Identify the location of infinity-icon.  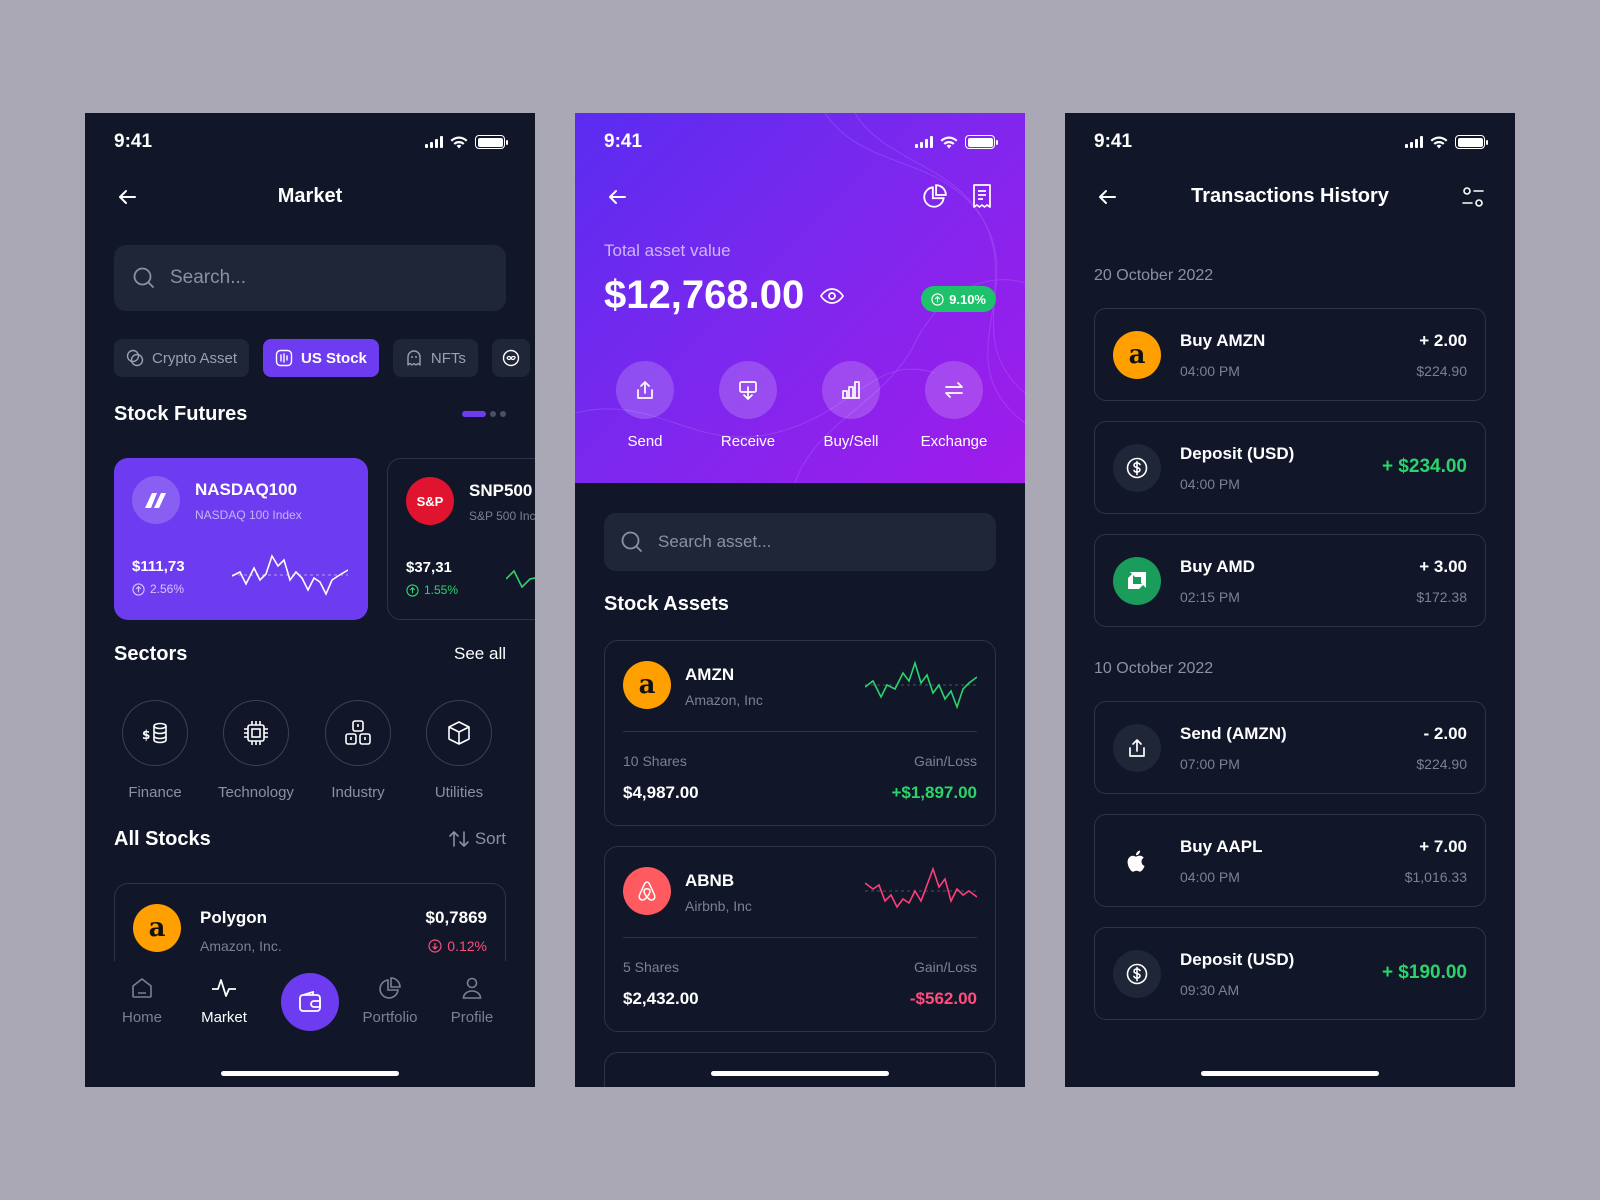
(511, 358).